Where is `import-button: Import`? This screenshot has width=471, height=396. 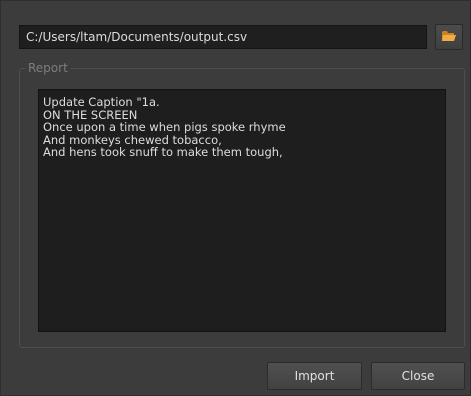
import-button: Import is located at coordinates (314, 376).